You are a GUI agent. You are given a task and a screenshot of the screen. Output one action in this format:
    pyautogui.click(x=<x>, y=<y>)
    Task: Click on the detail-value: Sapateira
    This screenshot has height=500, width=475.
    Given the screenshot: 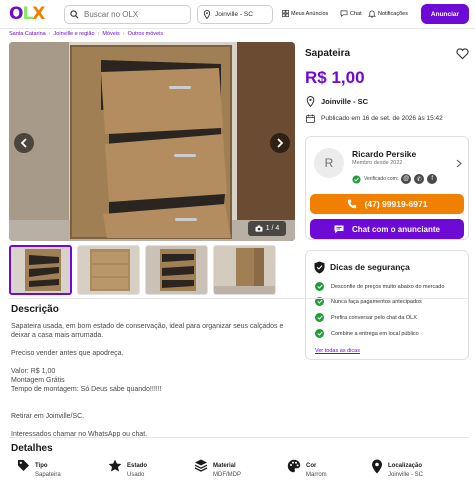 What is the action you would take?
    pyautogui.click(x=48, y=475)
    